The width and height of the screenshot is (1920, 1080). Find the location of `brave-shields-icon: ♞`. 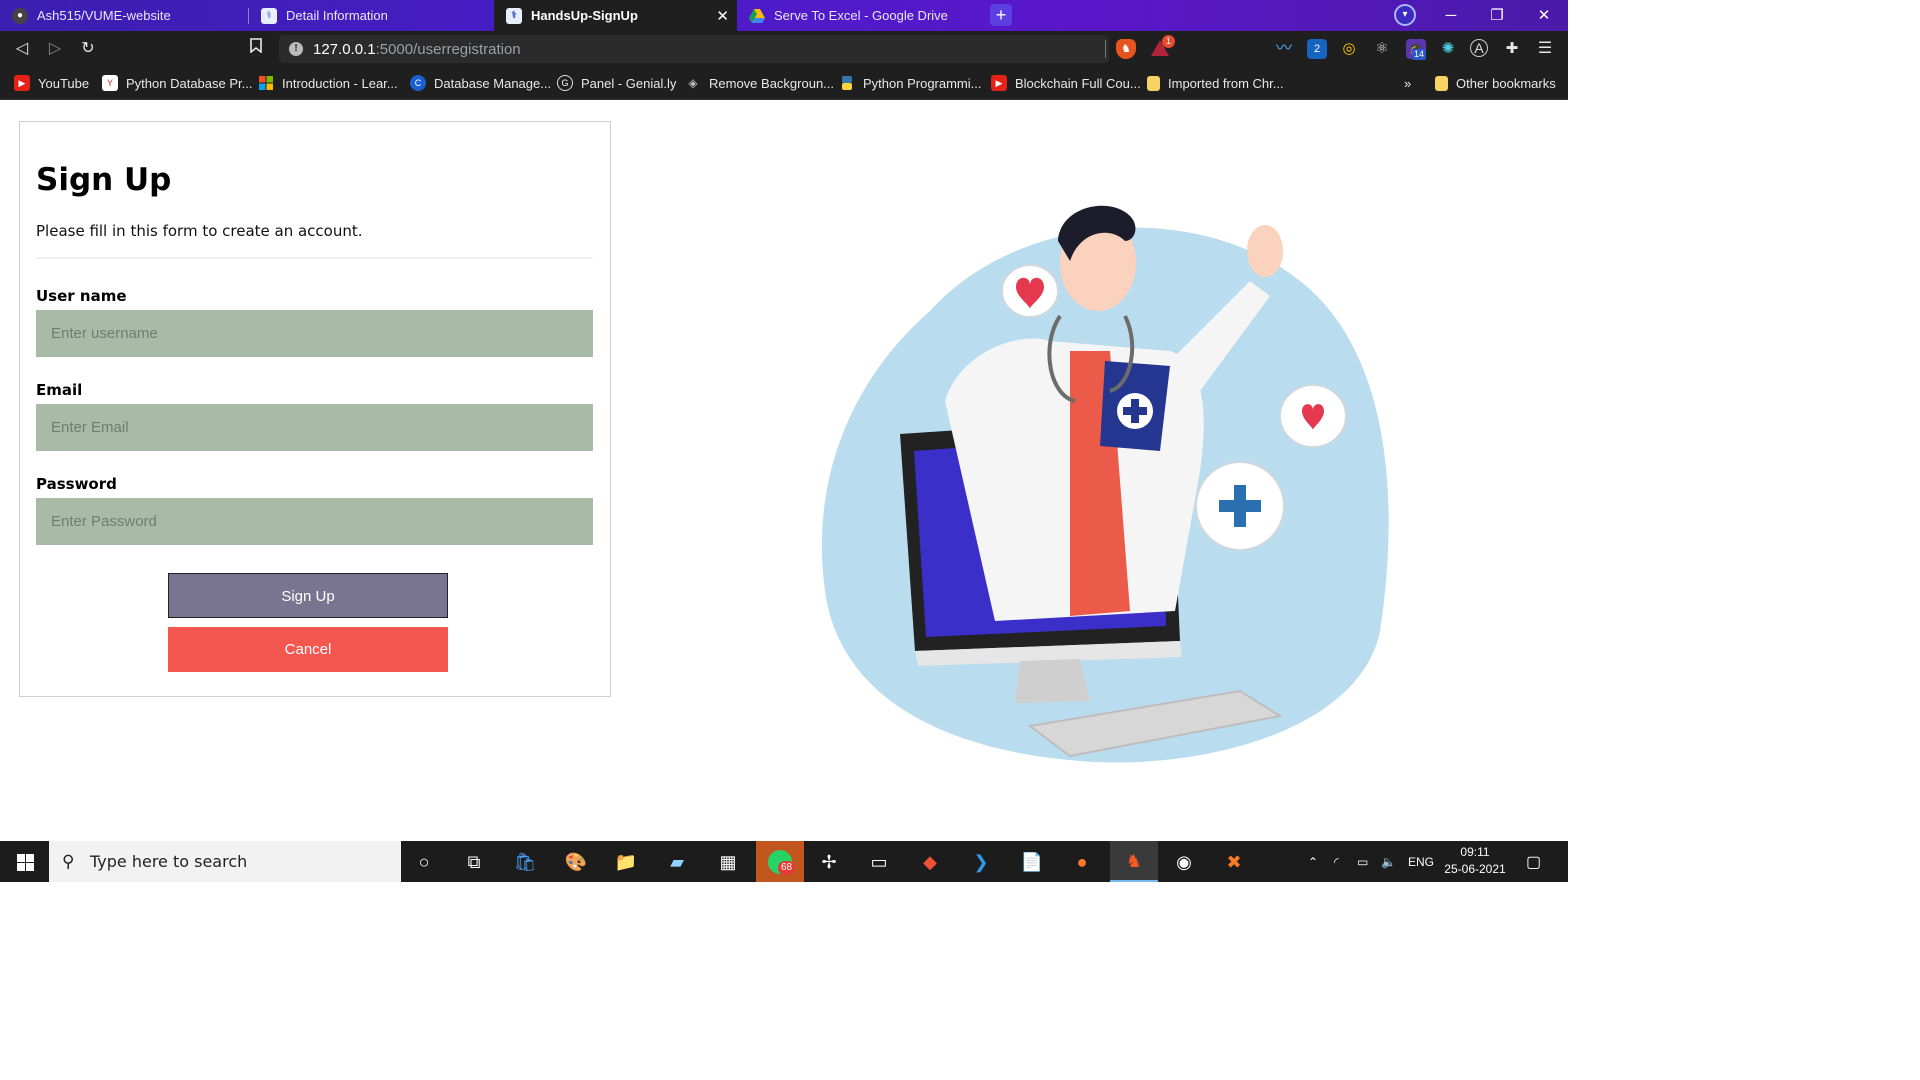

brave-shields-icon: ♞ is located at coordinates (1126, 49).